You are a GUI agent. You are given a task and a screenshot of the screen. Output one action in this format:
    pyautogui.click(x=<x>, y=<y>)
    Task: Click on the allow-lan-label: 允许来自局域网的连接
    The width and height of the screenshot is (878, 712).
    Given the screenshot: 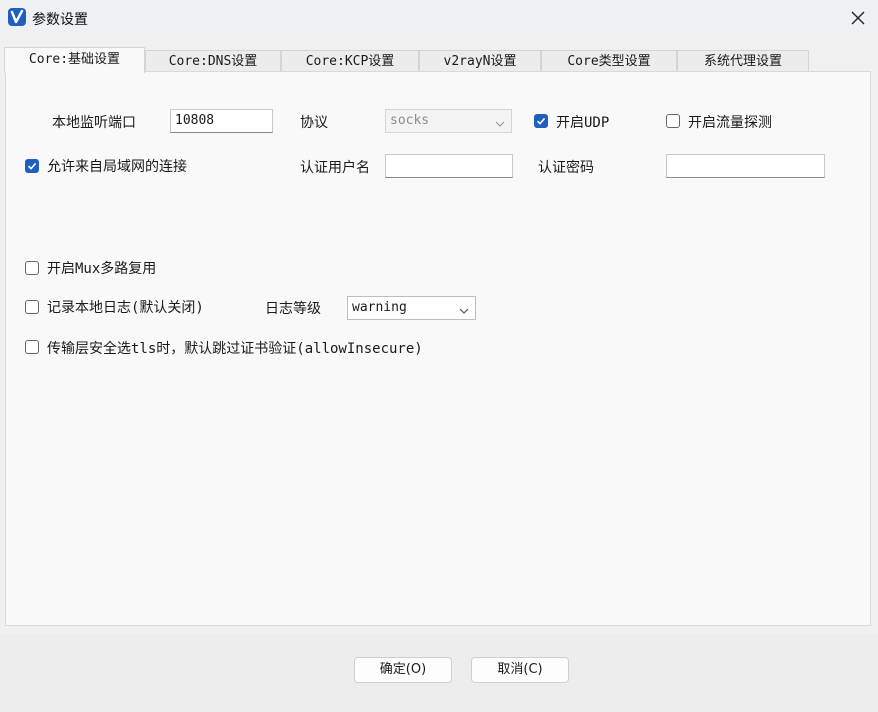 What is the action you would take?
    pyautogui.click(x=117, y=167)
    